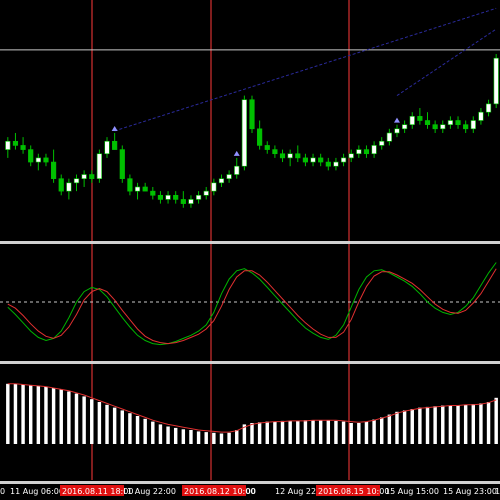 The image size is (500, 500). I want to click on time-axis-label: 0, so click(2, 491).